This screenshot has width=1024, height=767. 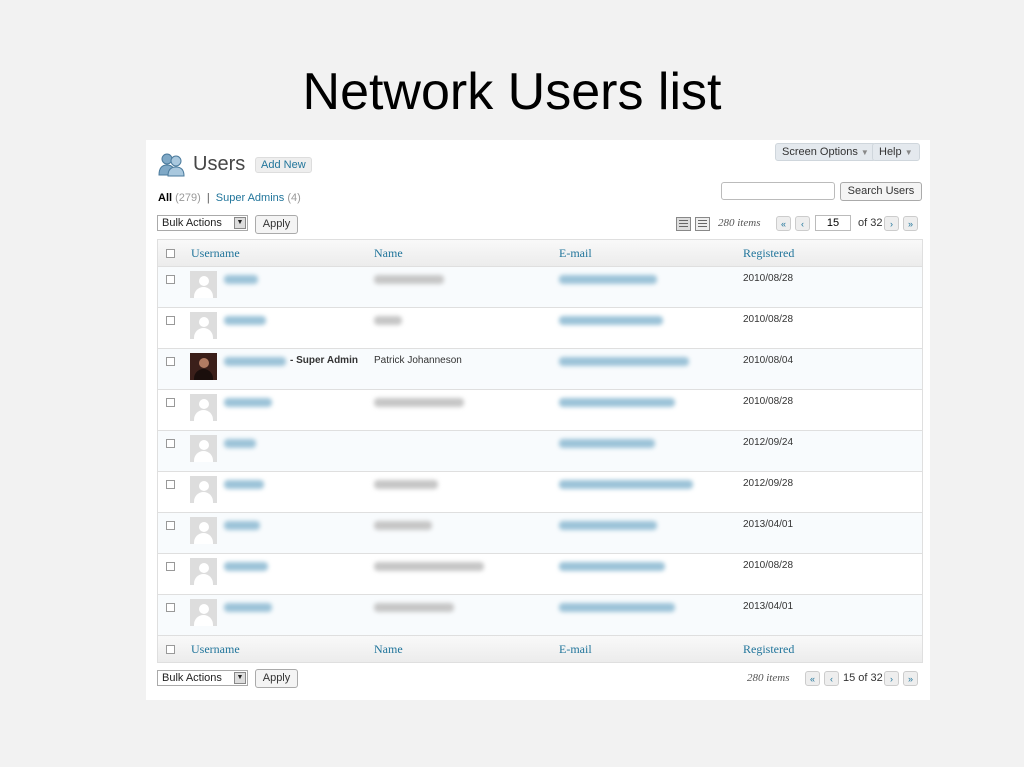 I want to click on apply-button-bottom: Apply, so click(x=276, y=678).